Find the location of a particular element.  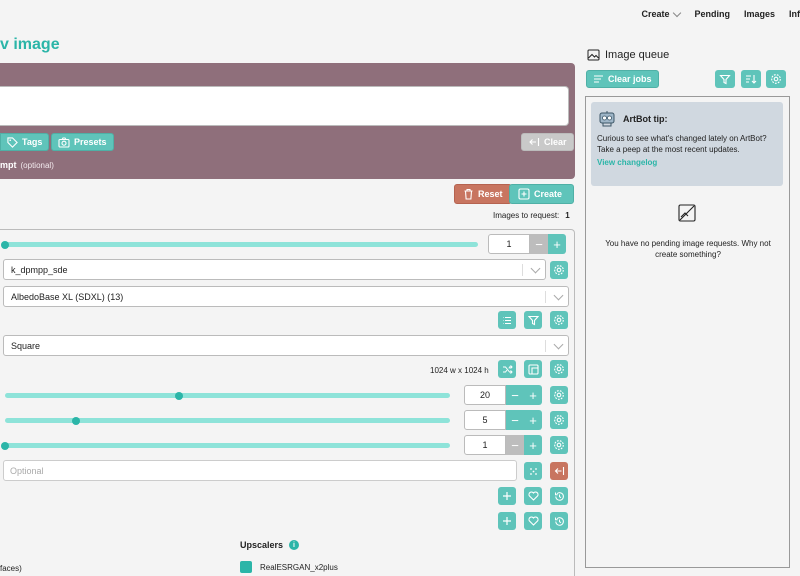

prompt-input is located at coordinates (284, 106).